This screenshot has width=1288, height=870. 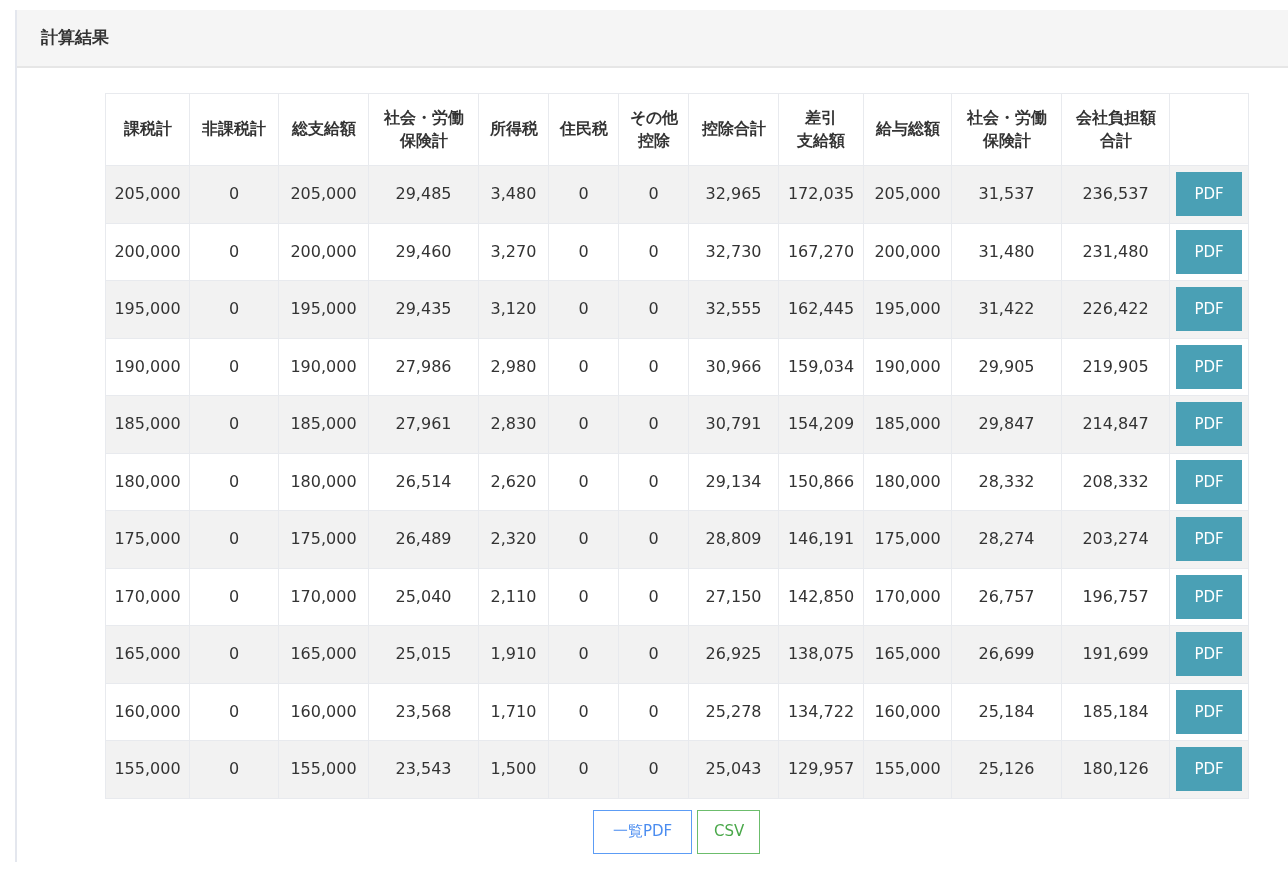 I want to click on table-cell: 185,184, so click(x=1115, y=712).